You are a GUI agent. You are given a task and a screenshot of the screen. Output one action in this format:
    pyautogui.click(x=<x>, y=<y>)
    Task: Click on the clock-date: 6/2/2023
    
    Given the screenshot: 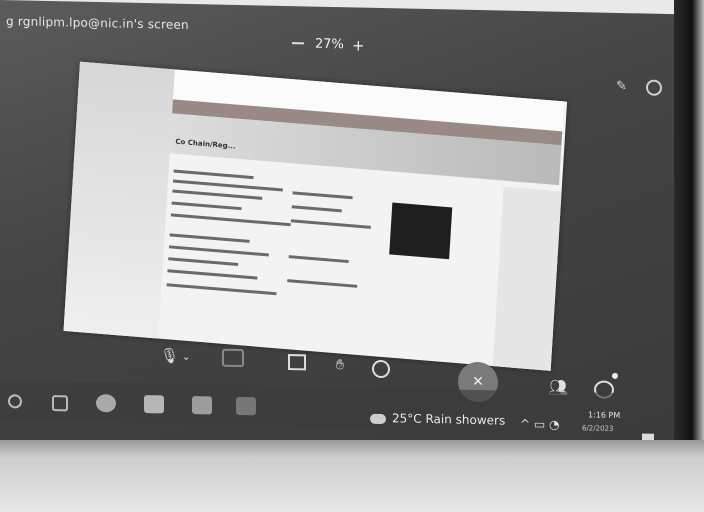 What is the action you would take?
    pyautogui.click(x=597, y=428)
    